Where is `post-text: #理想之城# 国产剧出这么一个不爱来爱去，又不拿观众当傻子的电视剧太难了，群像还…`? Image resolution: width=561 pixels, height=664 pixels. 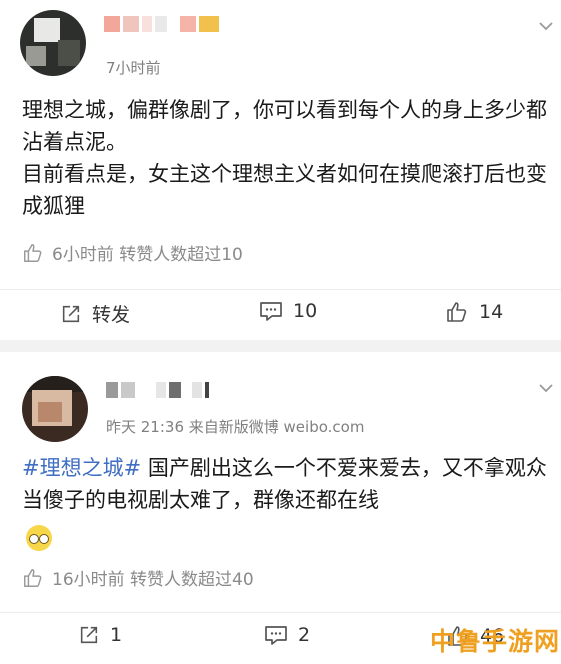 post-text: #理想之城# 国产剧出这么一个不爱来爱去，又不拿观众当傻子的电视剧太难了，群像还… is located at coordinates (284, 484).